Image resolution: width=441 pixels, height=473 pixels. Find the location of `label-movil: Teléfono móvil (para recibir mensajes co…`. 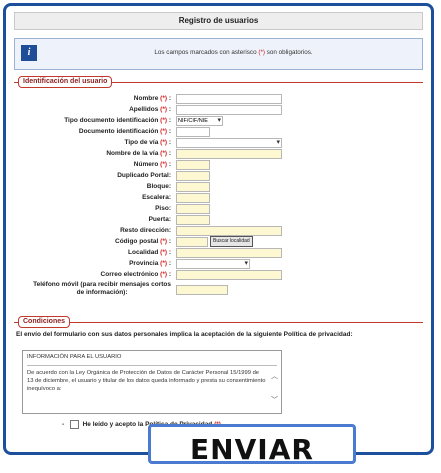

label-movil: Teléfono móvil (para recibir mensajes co… is located at coordinates (102, 288).